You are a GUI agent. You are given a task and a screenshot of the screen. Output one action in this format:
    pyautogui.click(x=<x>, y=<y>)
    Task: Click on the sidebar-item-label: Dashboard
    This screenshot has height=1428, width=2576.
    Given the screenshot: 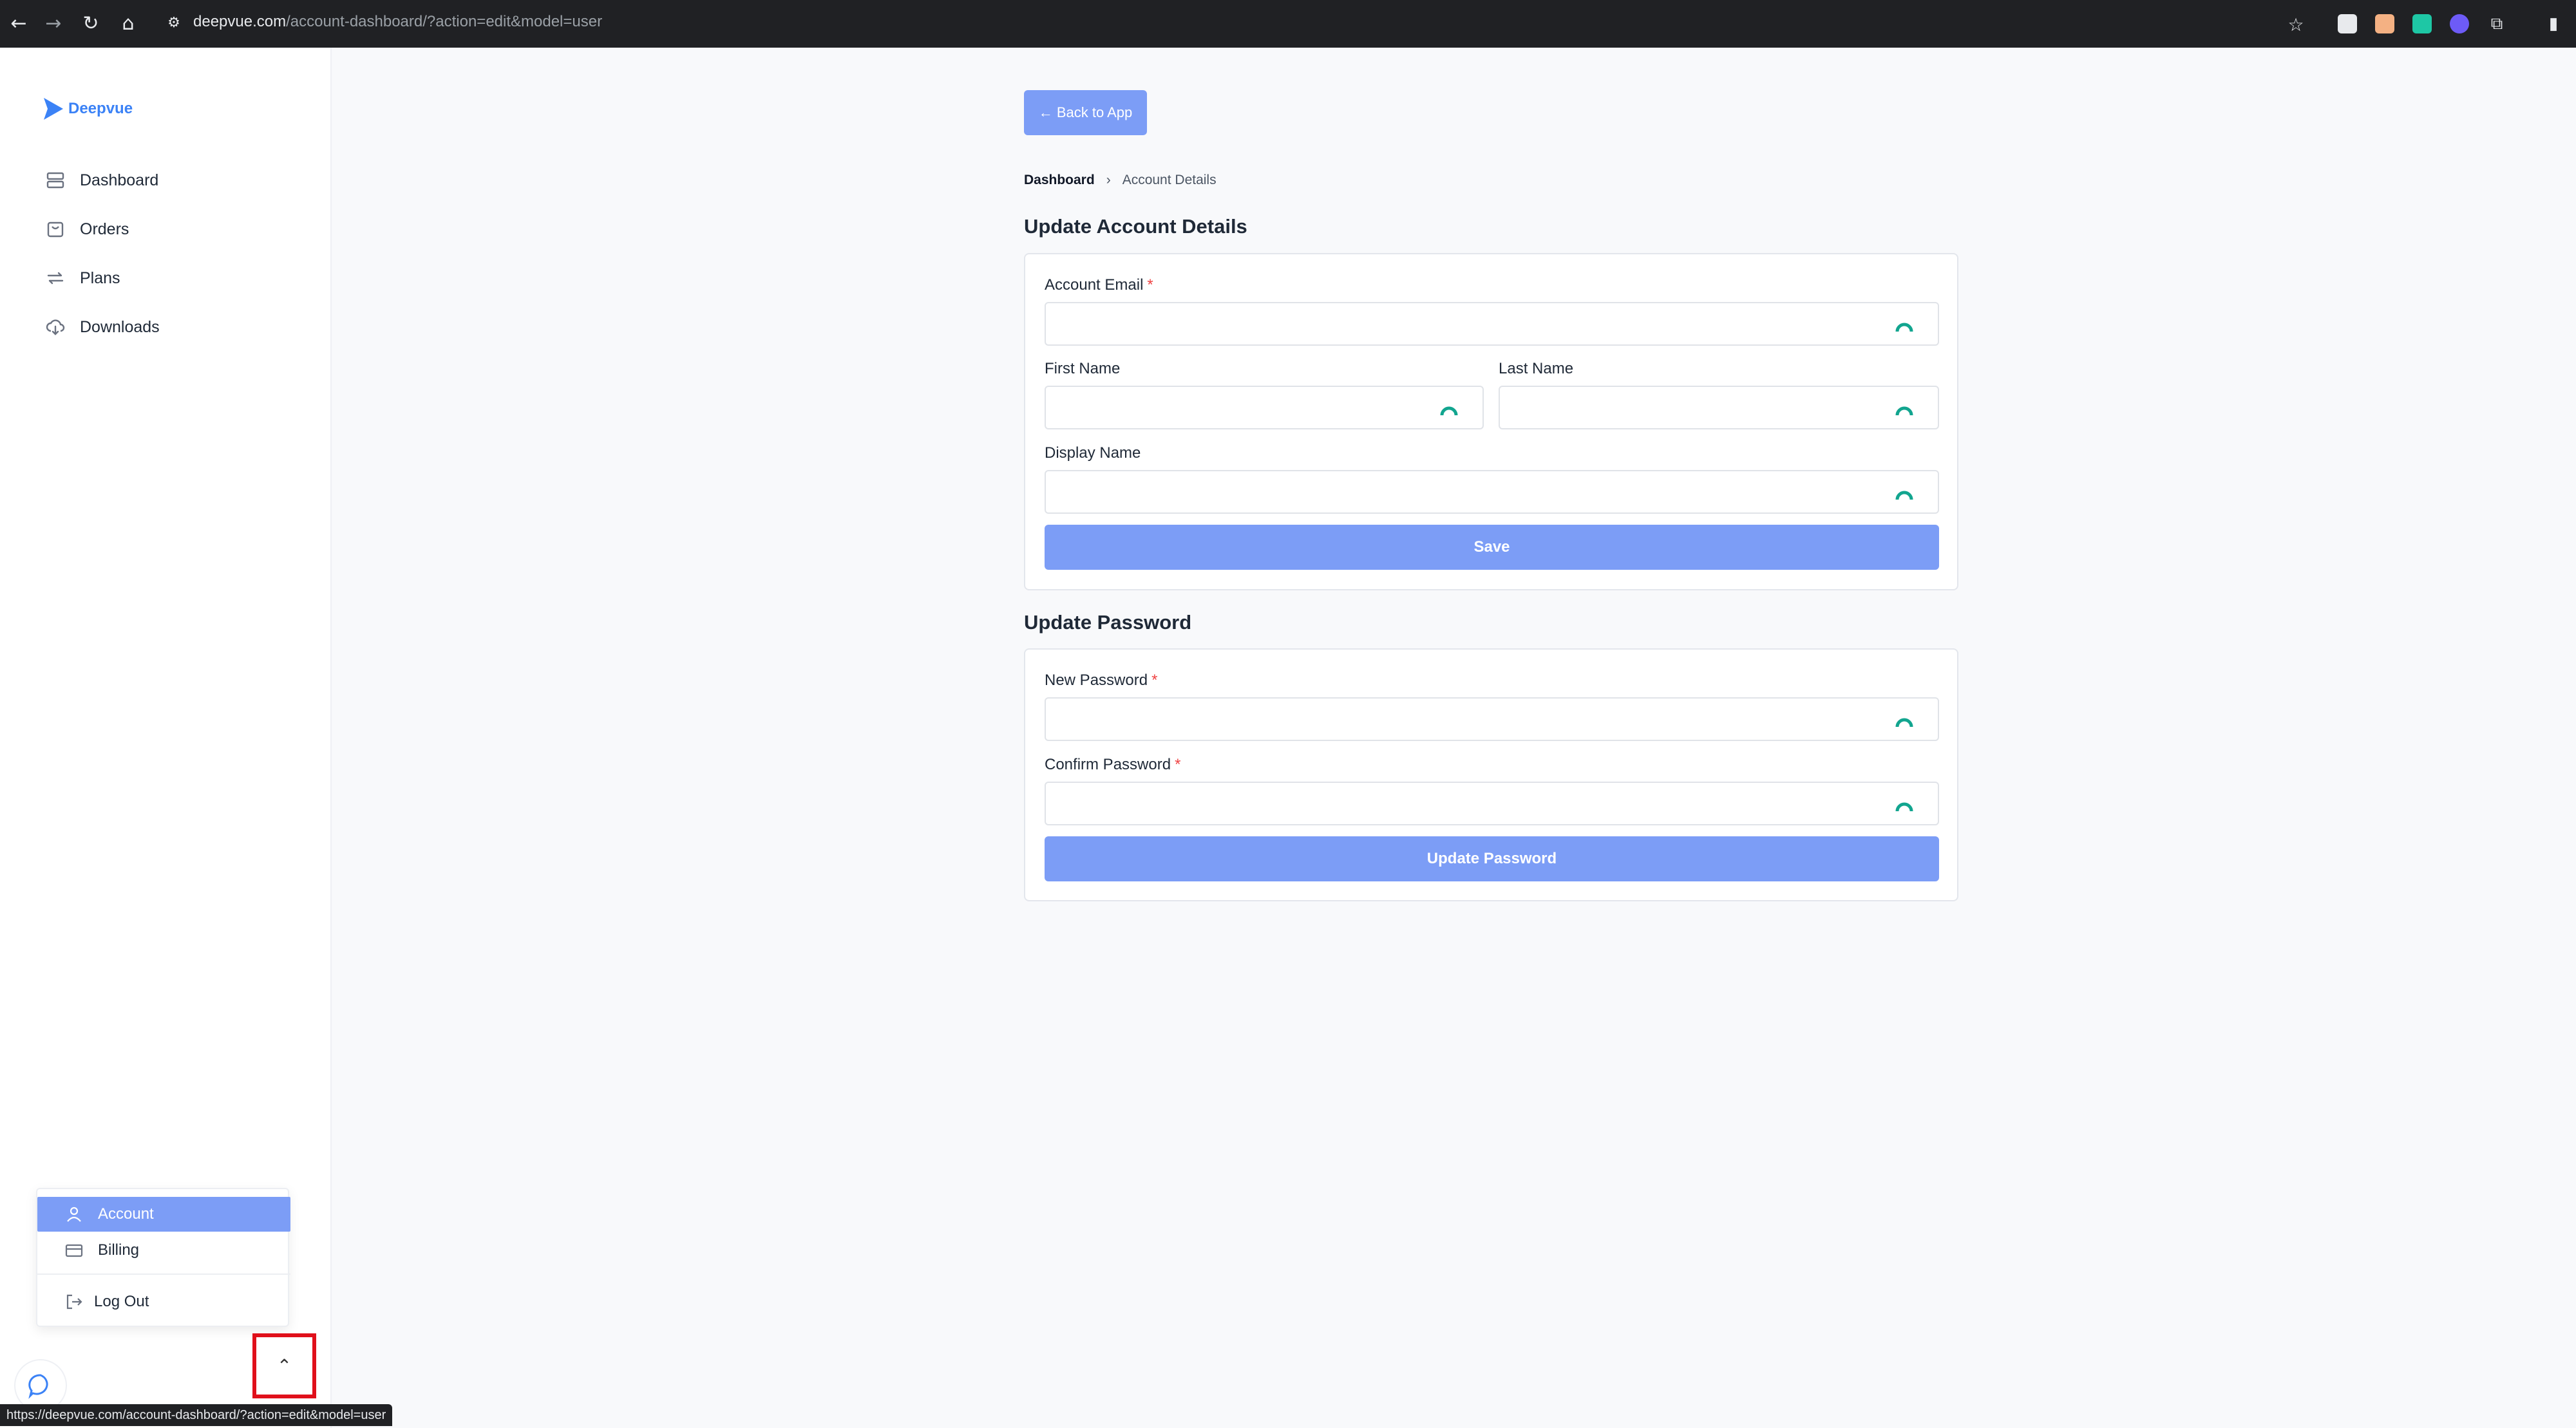 What is the action you would take?
    pyautogui.click(x=120, y=180)
    